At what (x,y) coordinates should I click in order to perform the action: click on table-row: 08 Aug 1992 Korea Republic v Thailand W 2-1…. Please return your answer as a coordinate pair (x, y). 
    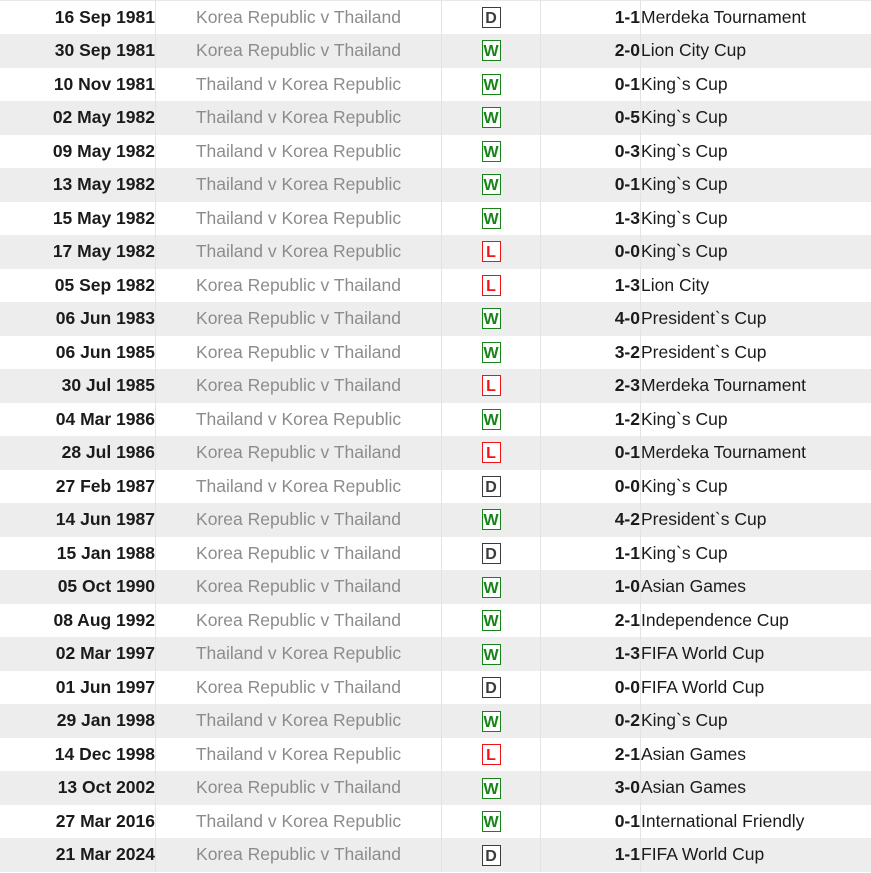
    Looking at the image, I should click on (435, 620).